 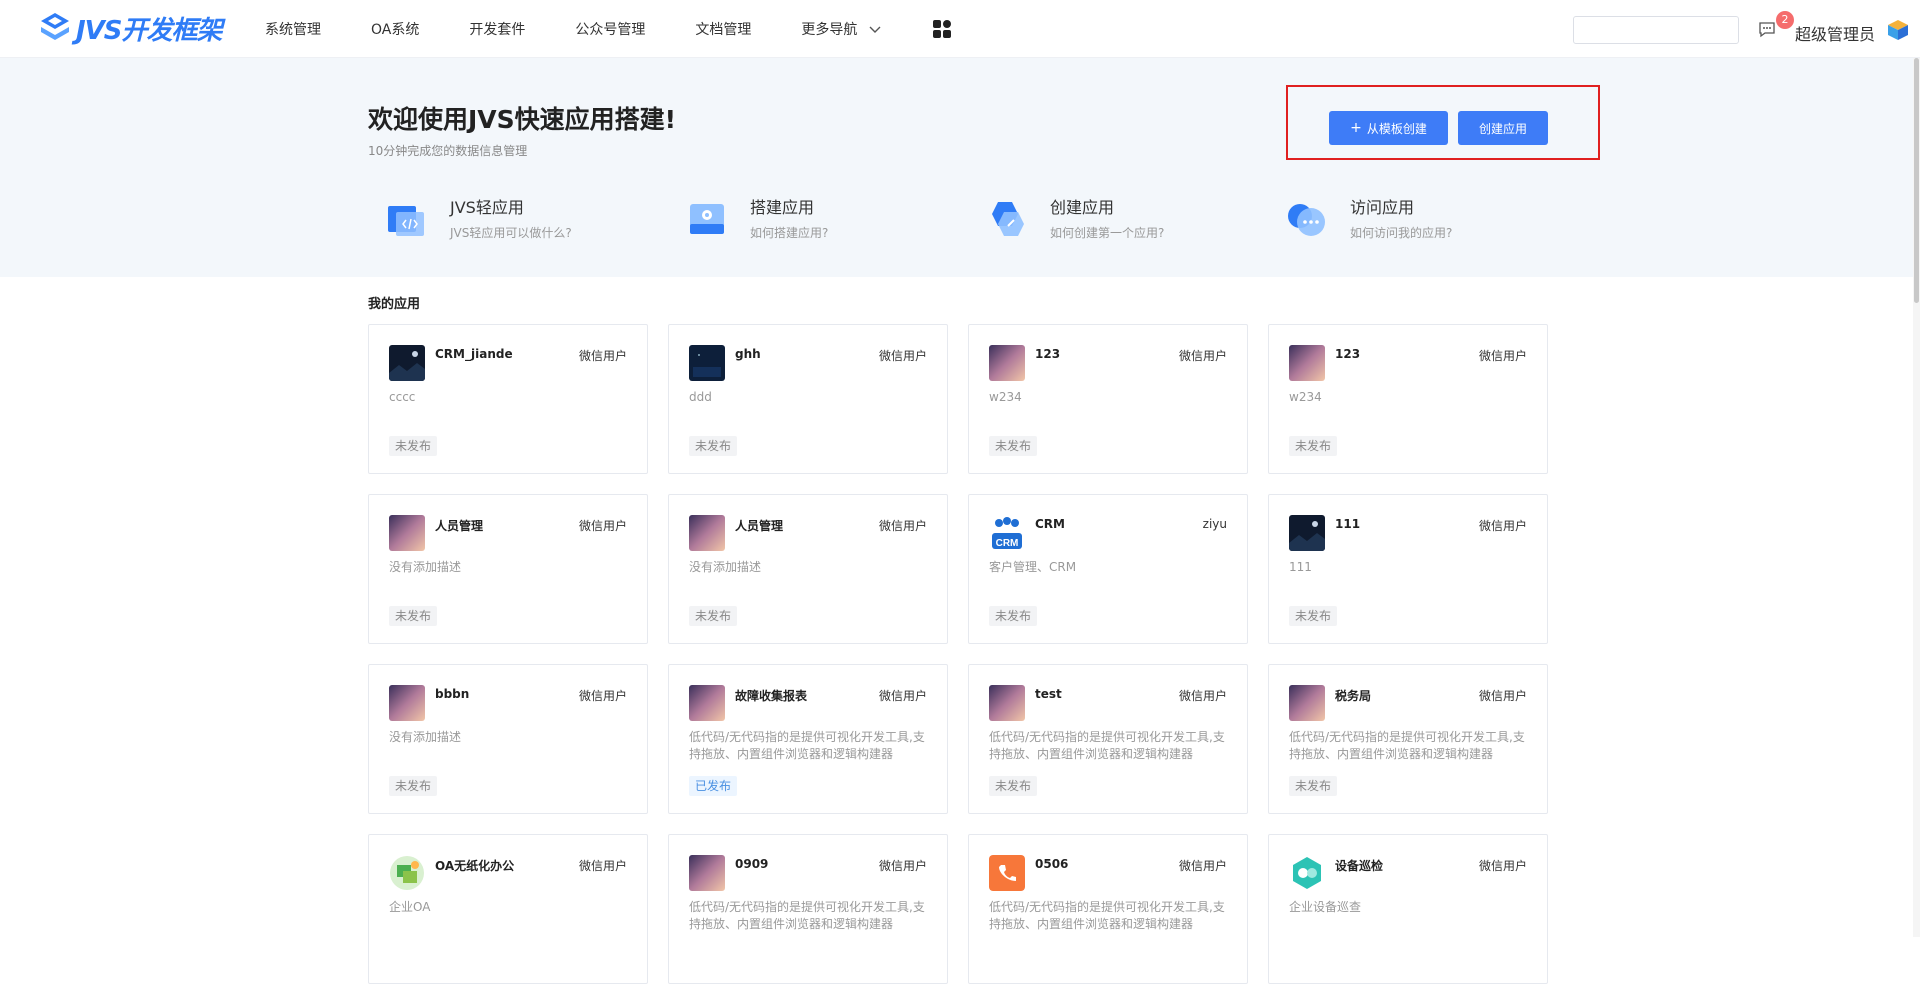 I want to click on app-name: ghh, so click(x=748, y=354).